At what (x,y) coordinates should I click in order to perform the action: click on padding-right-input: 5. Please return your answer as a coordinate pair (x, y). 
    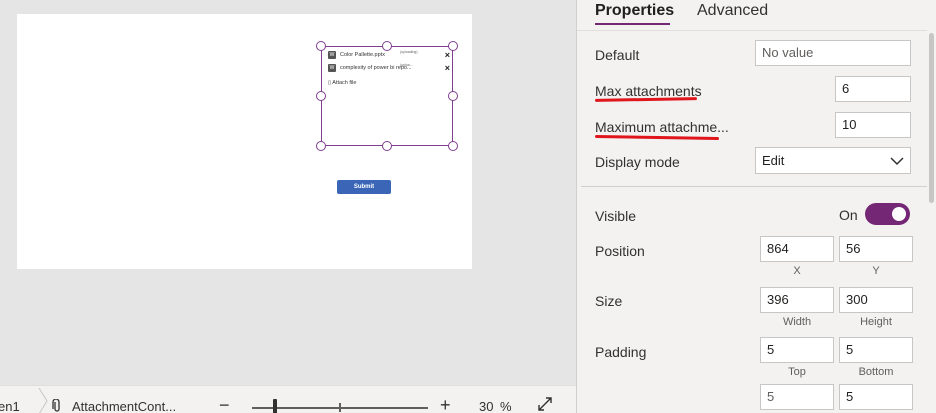
    Looking at the image, I should click on (876, 397).